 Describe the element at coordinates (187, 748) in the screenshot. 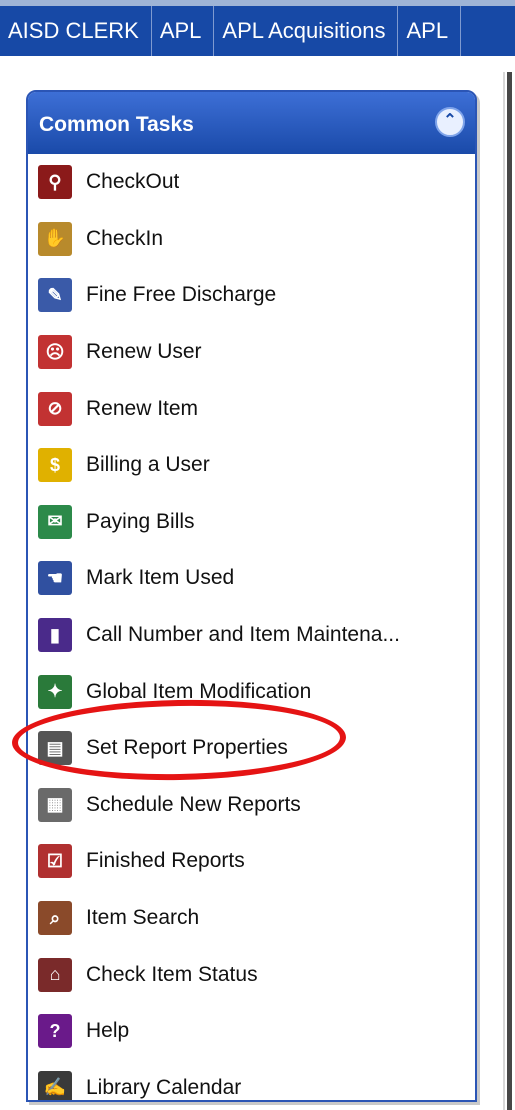

I see `task-label: Set Report Properties` at that location.